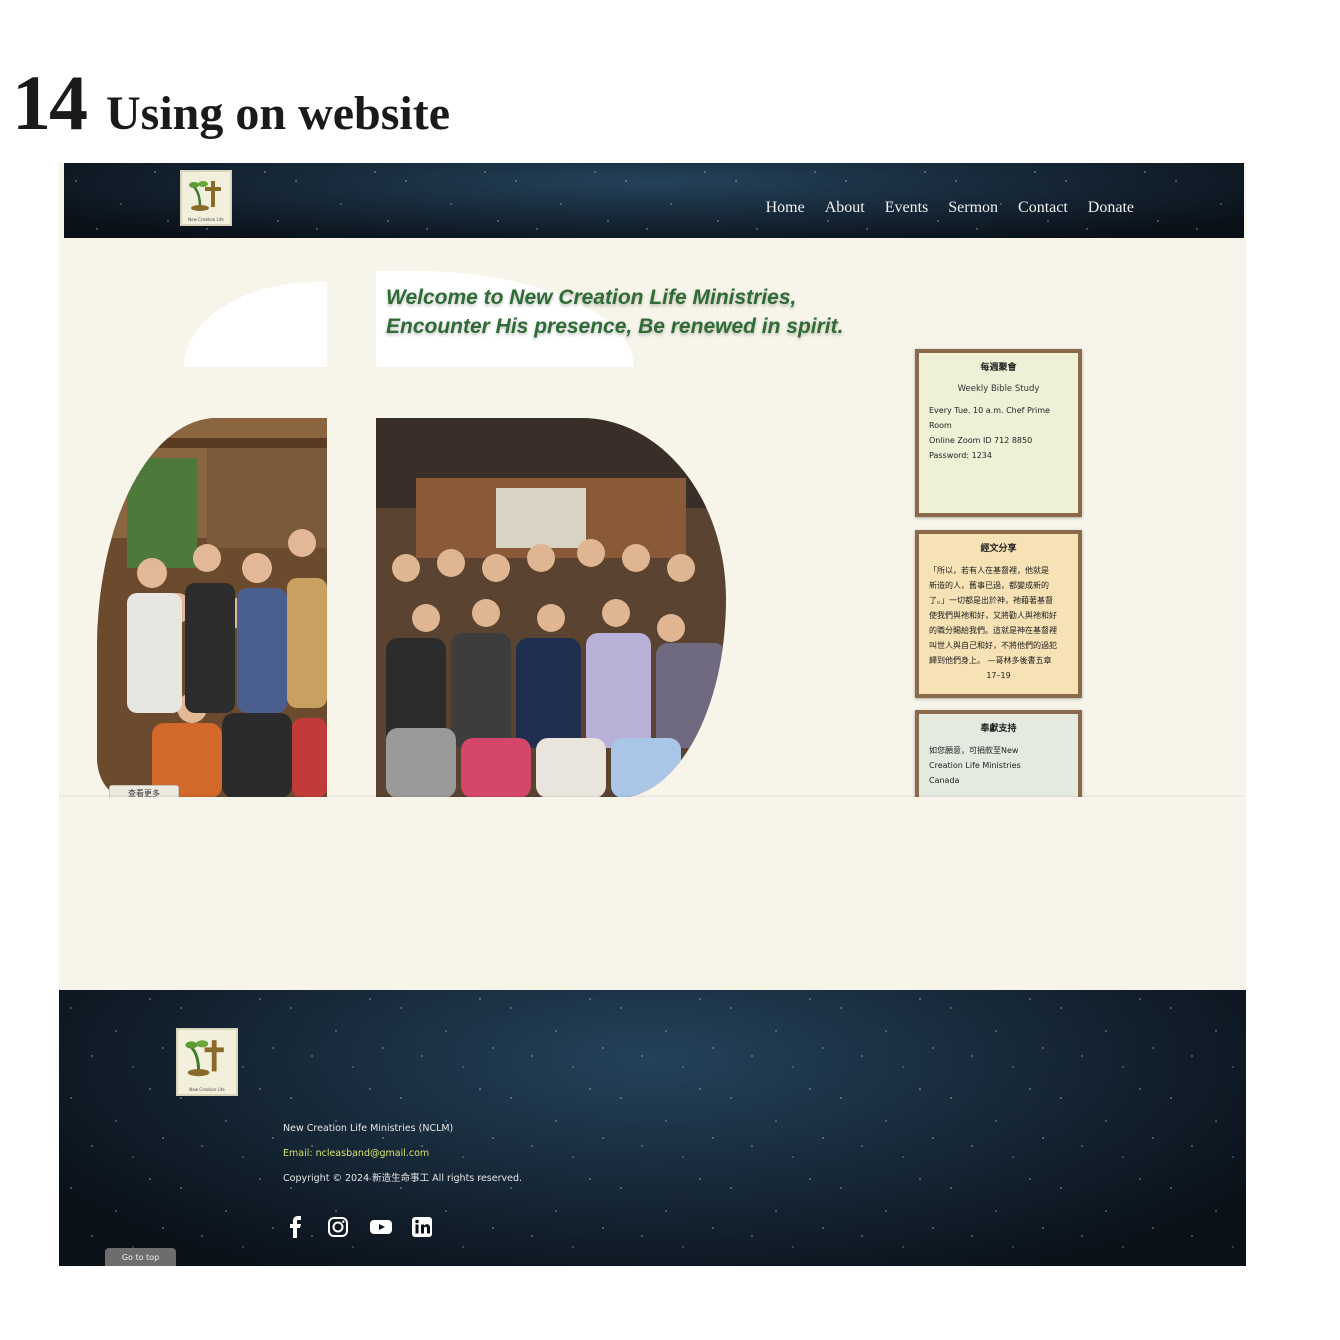 This screenshot has width=1340, height=1340. I want to click on group-photo-right-image, so click(551, 608).